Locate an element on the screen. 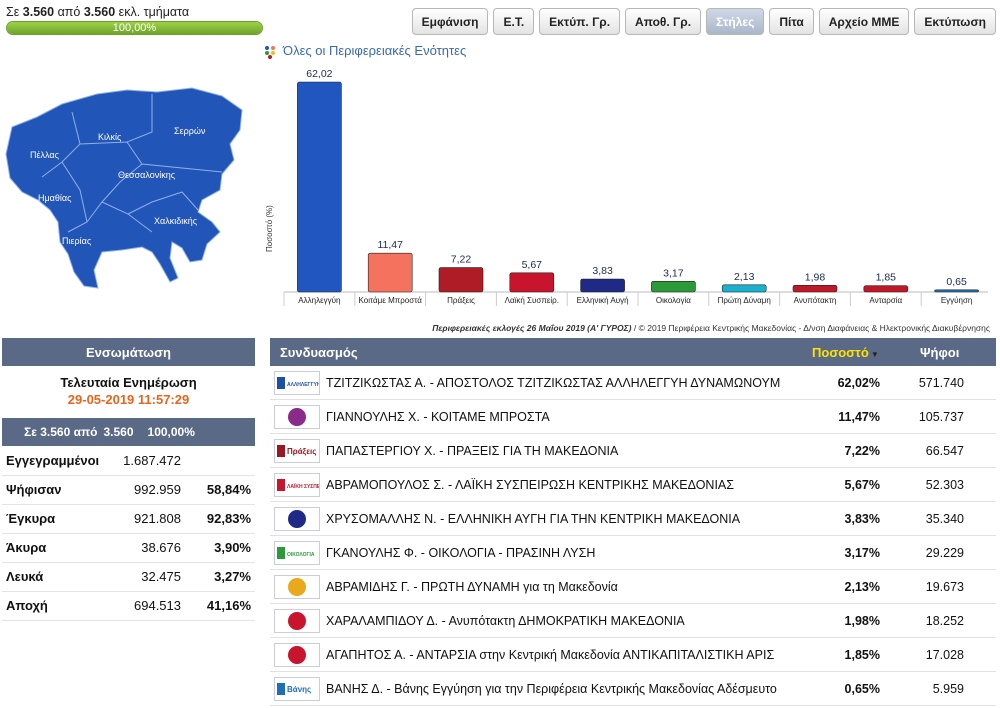  stat-value: 32.475 is located at coordinates (148, 577).